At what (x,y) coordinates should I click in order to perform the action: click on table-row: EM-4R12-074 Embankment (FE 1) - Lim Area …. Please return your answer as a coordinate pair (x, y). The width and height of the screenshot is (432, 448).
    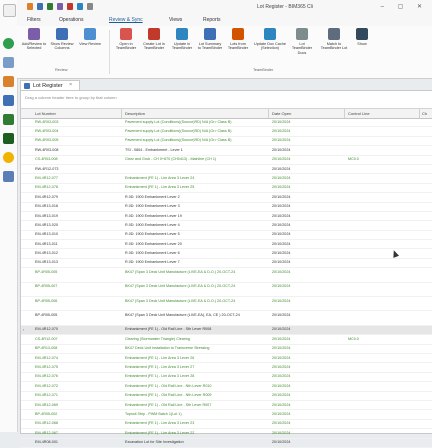
    Looking at the image, I should click on (226, 359).